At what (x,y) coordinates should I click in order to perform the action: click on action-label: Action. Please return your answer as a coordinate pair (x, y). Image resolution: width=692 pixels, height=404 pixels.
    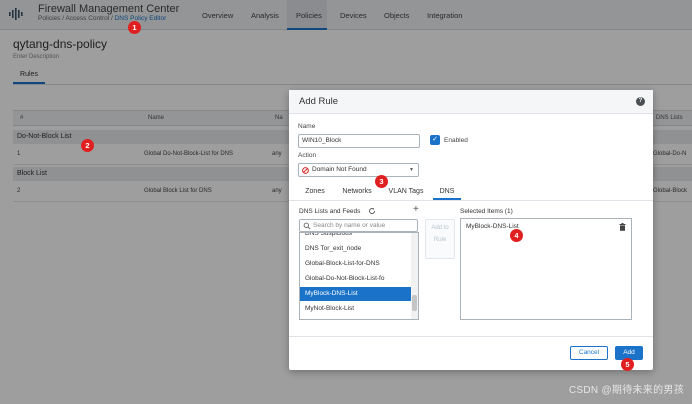
    Looking at the image, I should click on (307, 155).